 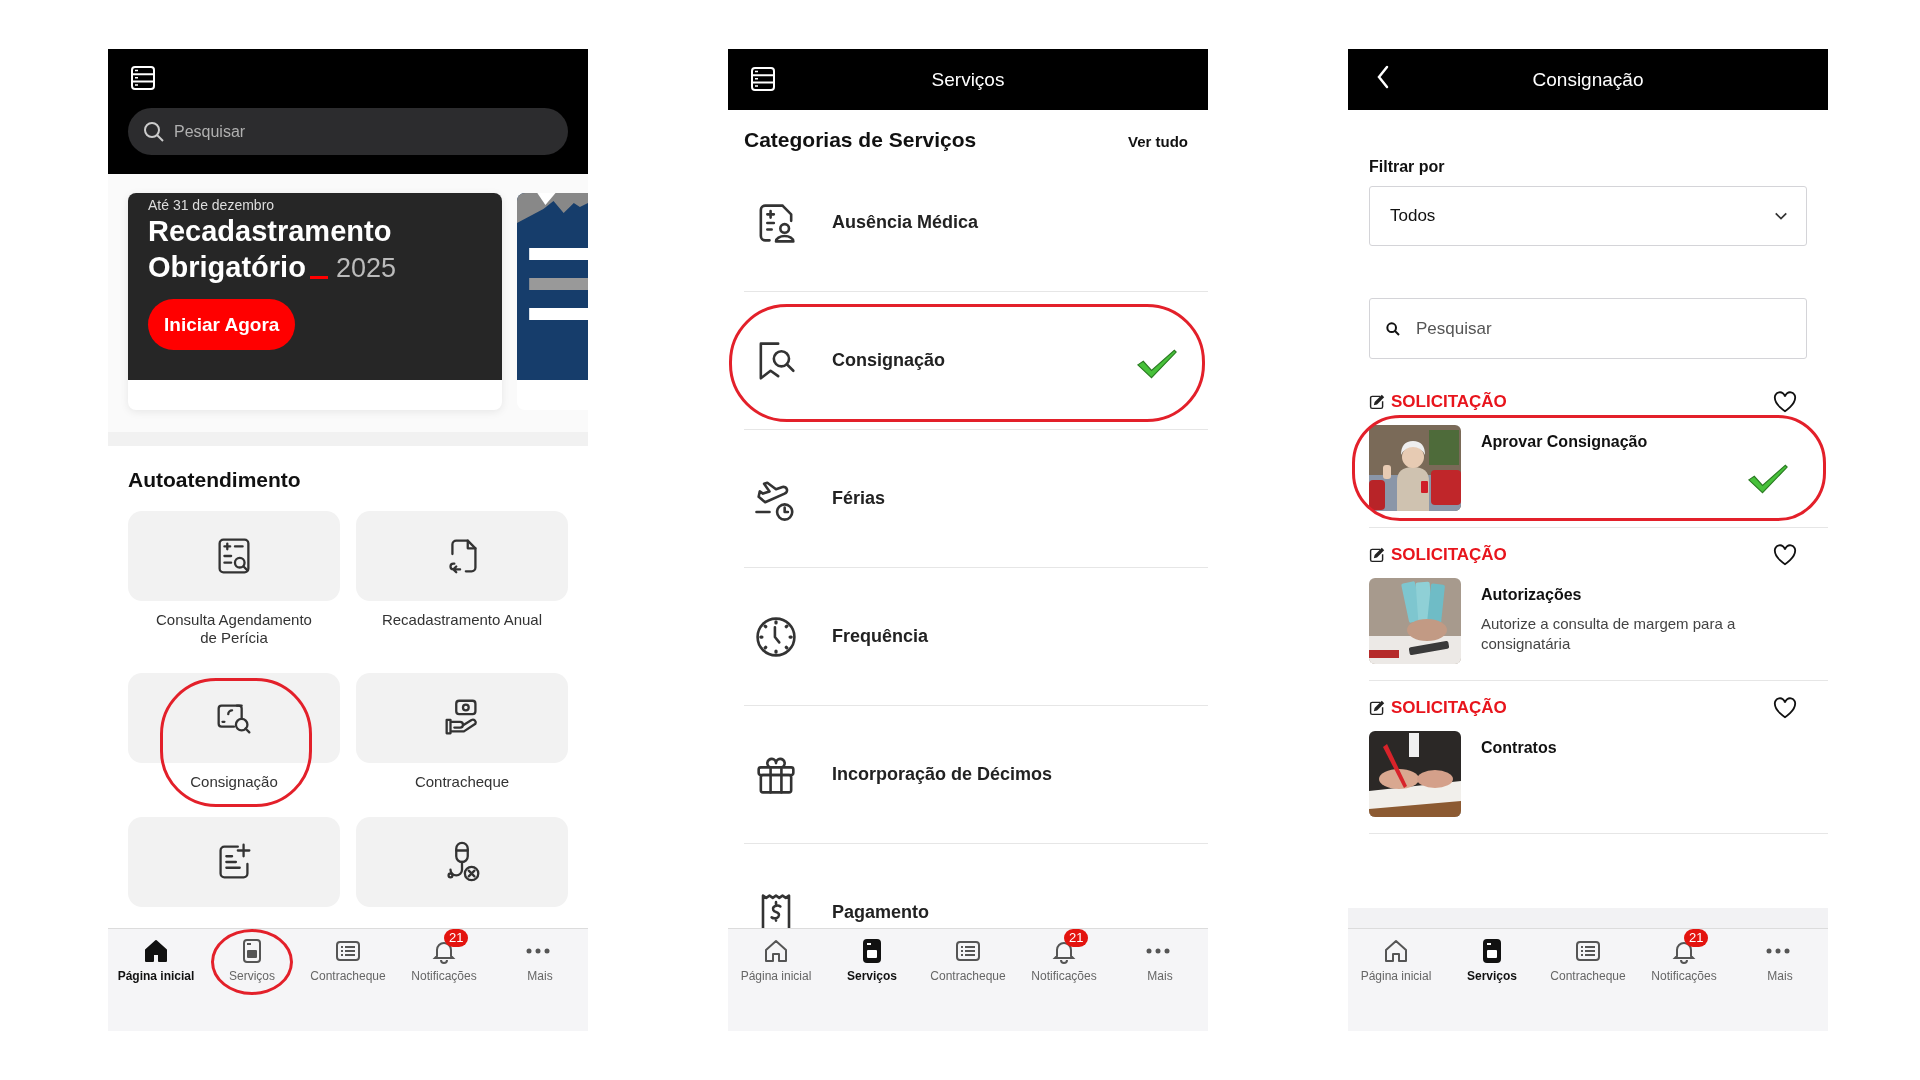 I want to click on tile-label: Contracheque, so click(x=462, y=782).